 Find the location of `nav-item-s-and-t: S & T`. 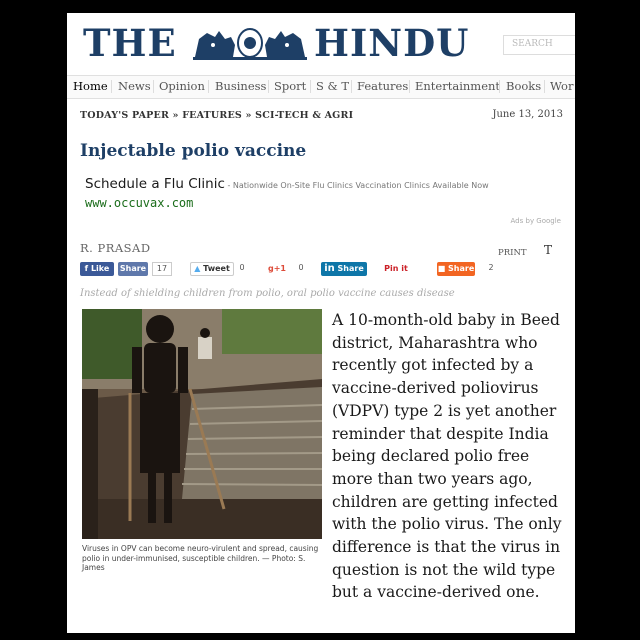

nav-item-s-and-t: S & T is located at coordinates (332, 86).